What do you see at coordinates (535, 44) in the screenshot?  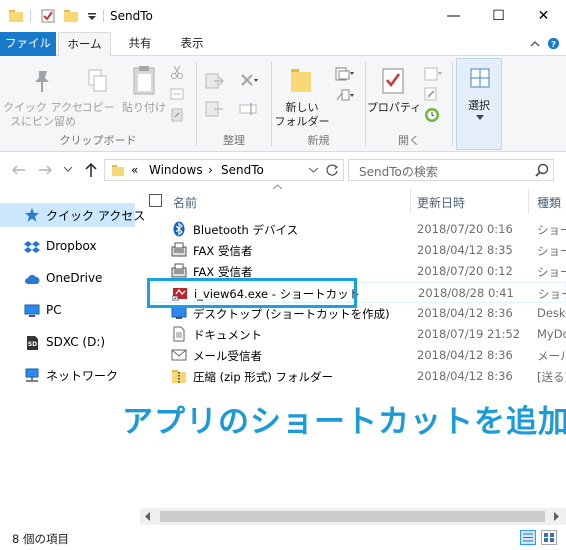 I see `chevron-up-icon` at bounding box center [535, 44].